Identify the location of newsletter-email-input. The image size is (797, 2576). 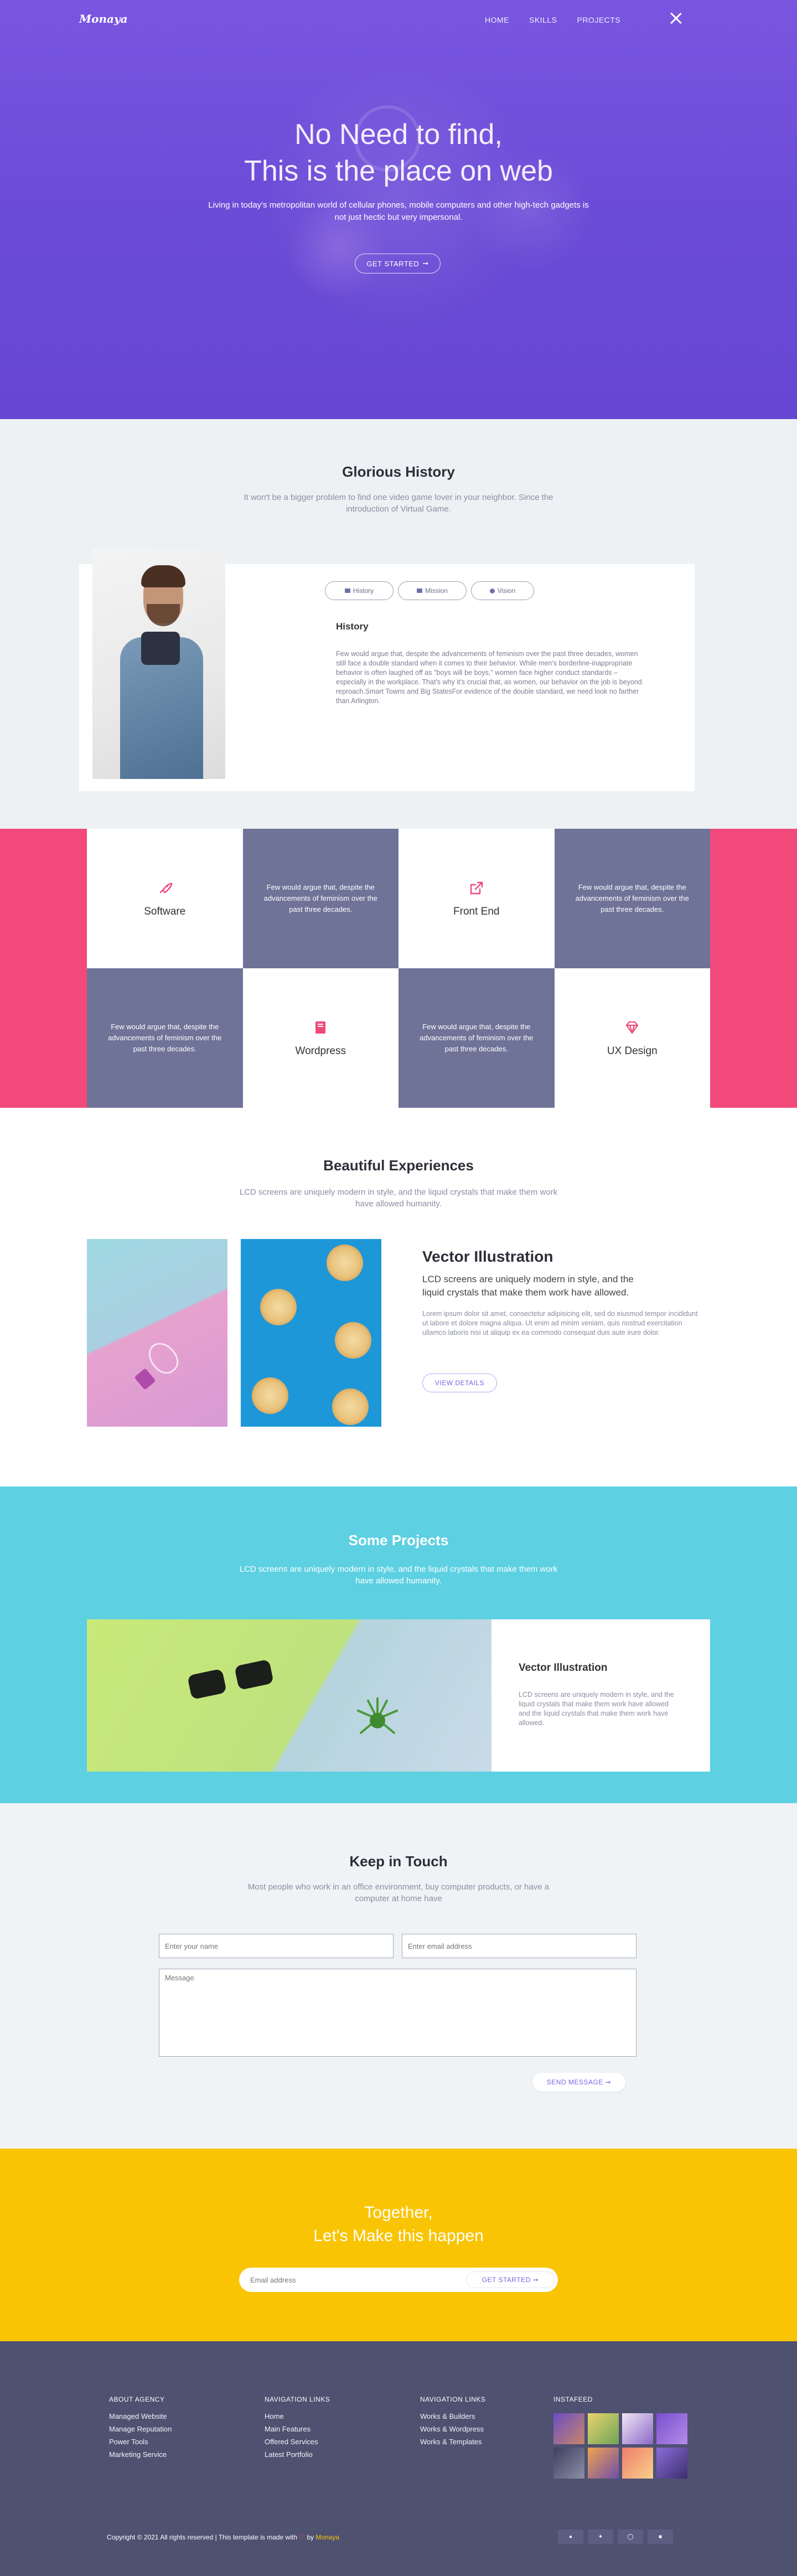
(355, 2280).